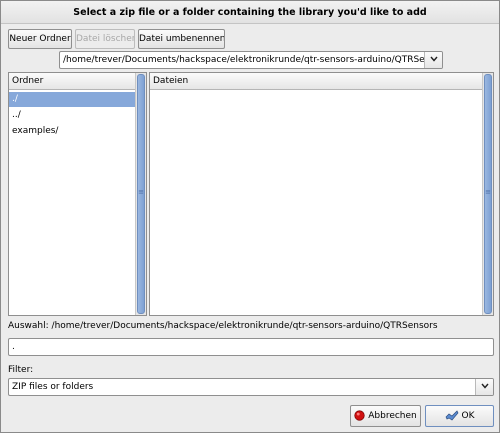 This screenshot has width=500, height=433. Describe the element at coordinates (251, 387) in the screenshot. I see `filter-combo: ZIP files or folders` at that location.